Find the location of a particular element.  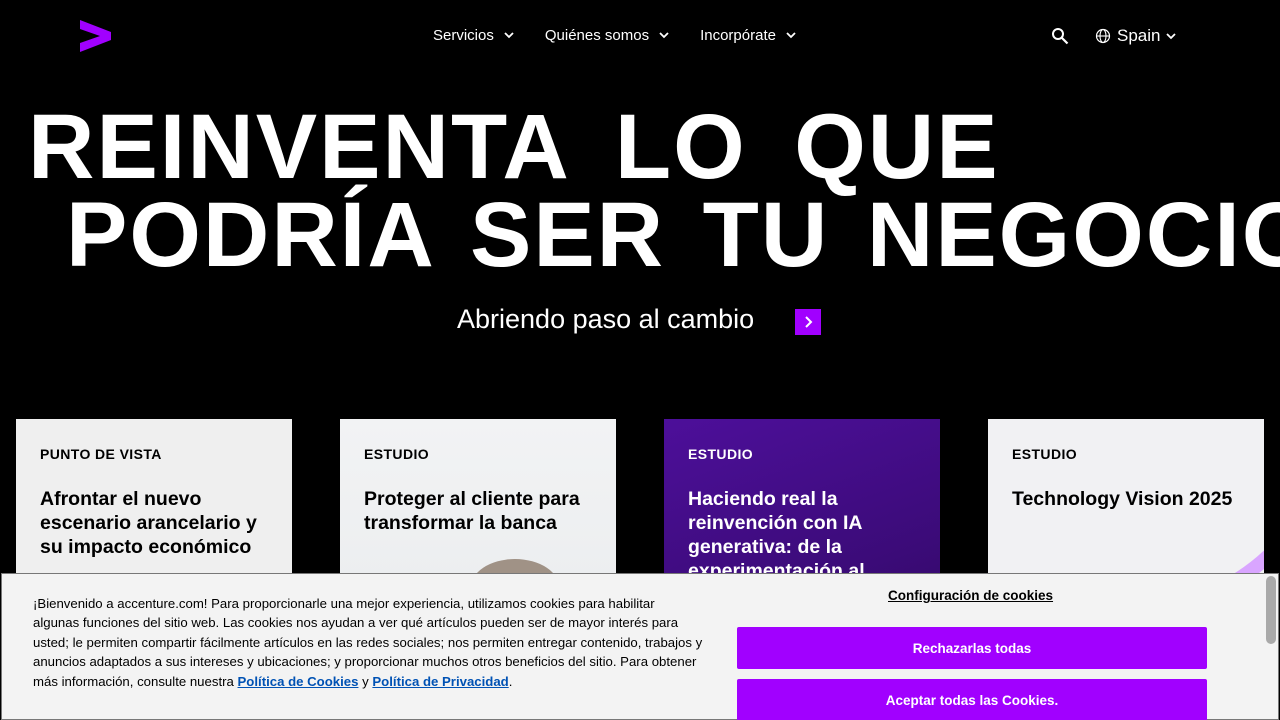

nav-label: Incorpórate is located at coordinates (738, 35).